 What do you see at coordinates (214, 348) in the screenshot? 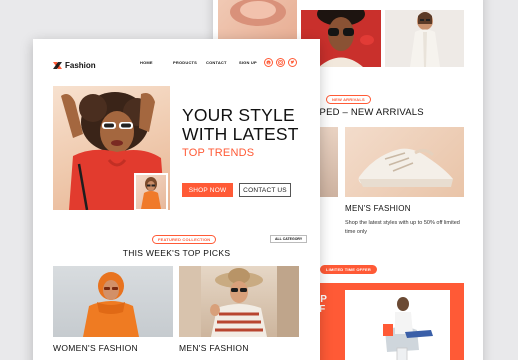
I see `mens-fashion-label: MEN'S FASHION` at bounding box center [214, 348].